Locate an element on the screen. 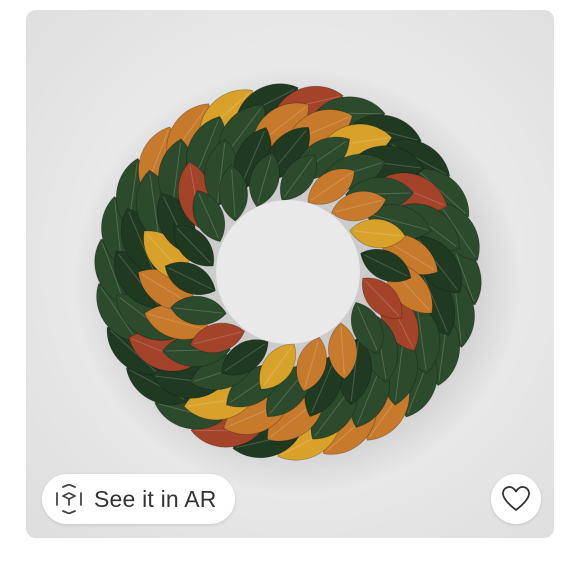 The width and height of the screenshot is (580, 580). favorite-button is located at coordinates (516, 499).